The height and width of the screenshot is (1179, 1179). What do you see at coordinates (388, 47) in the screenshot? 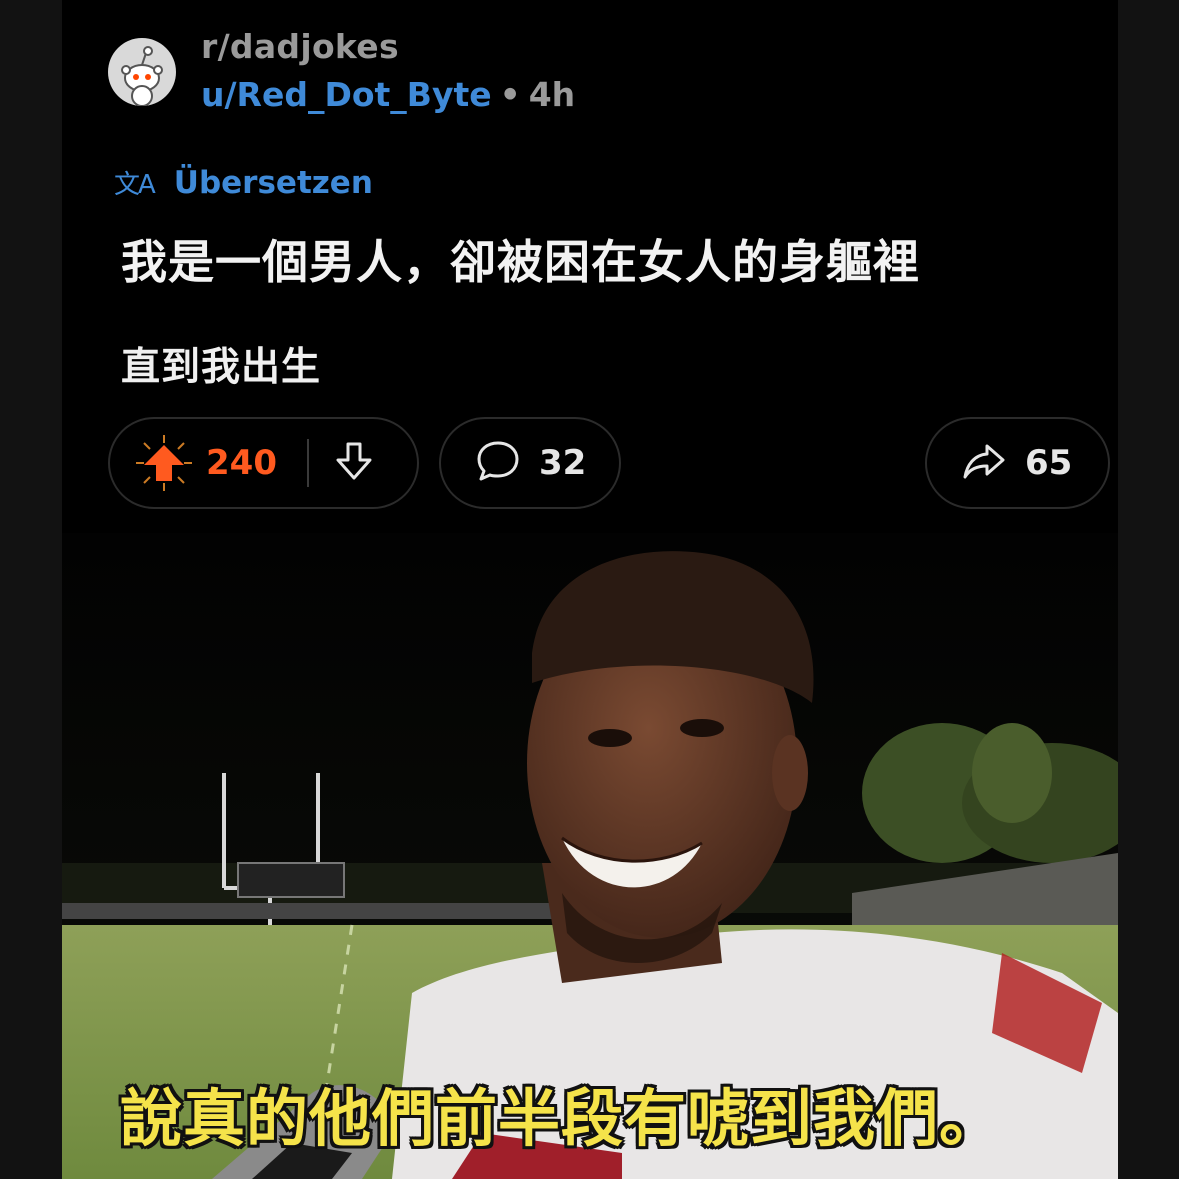
I see `subreddit-link: r/dadjokes` at bounding box center [388, 47].